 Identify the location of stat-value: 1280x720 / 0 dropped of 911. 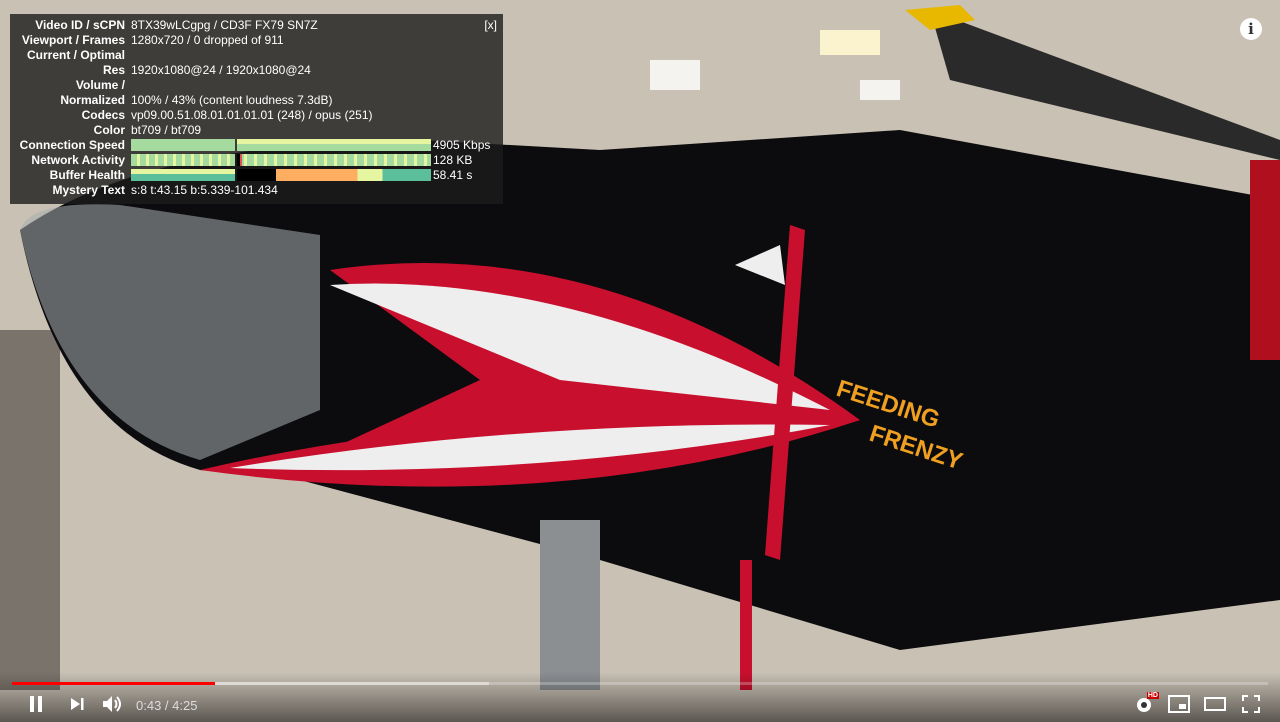
(207, 40).